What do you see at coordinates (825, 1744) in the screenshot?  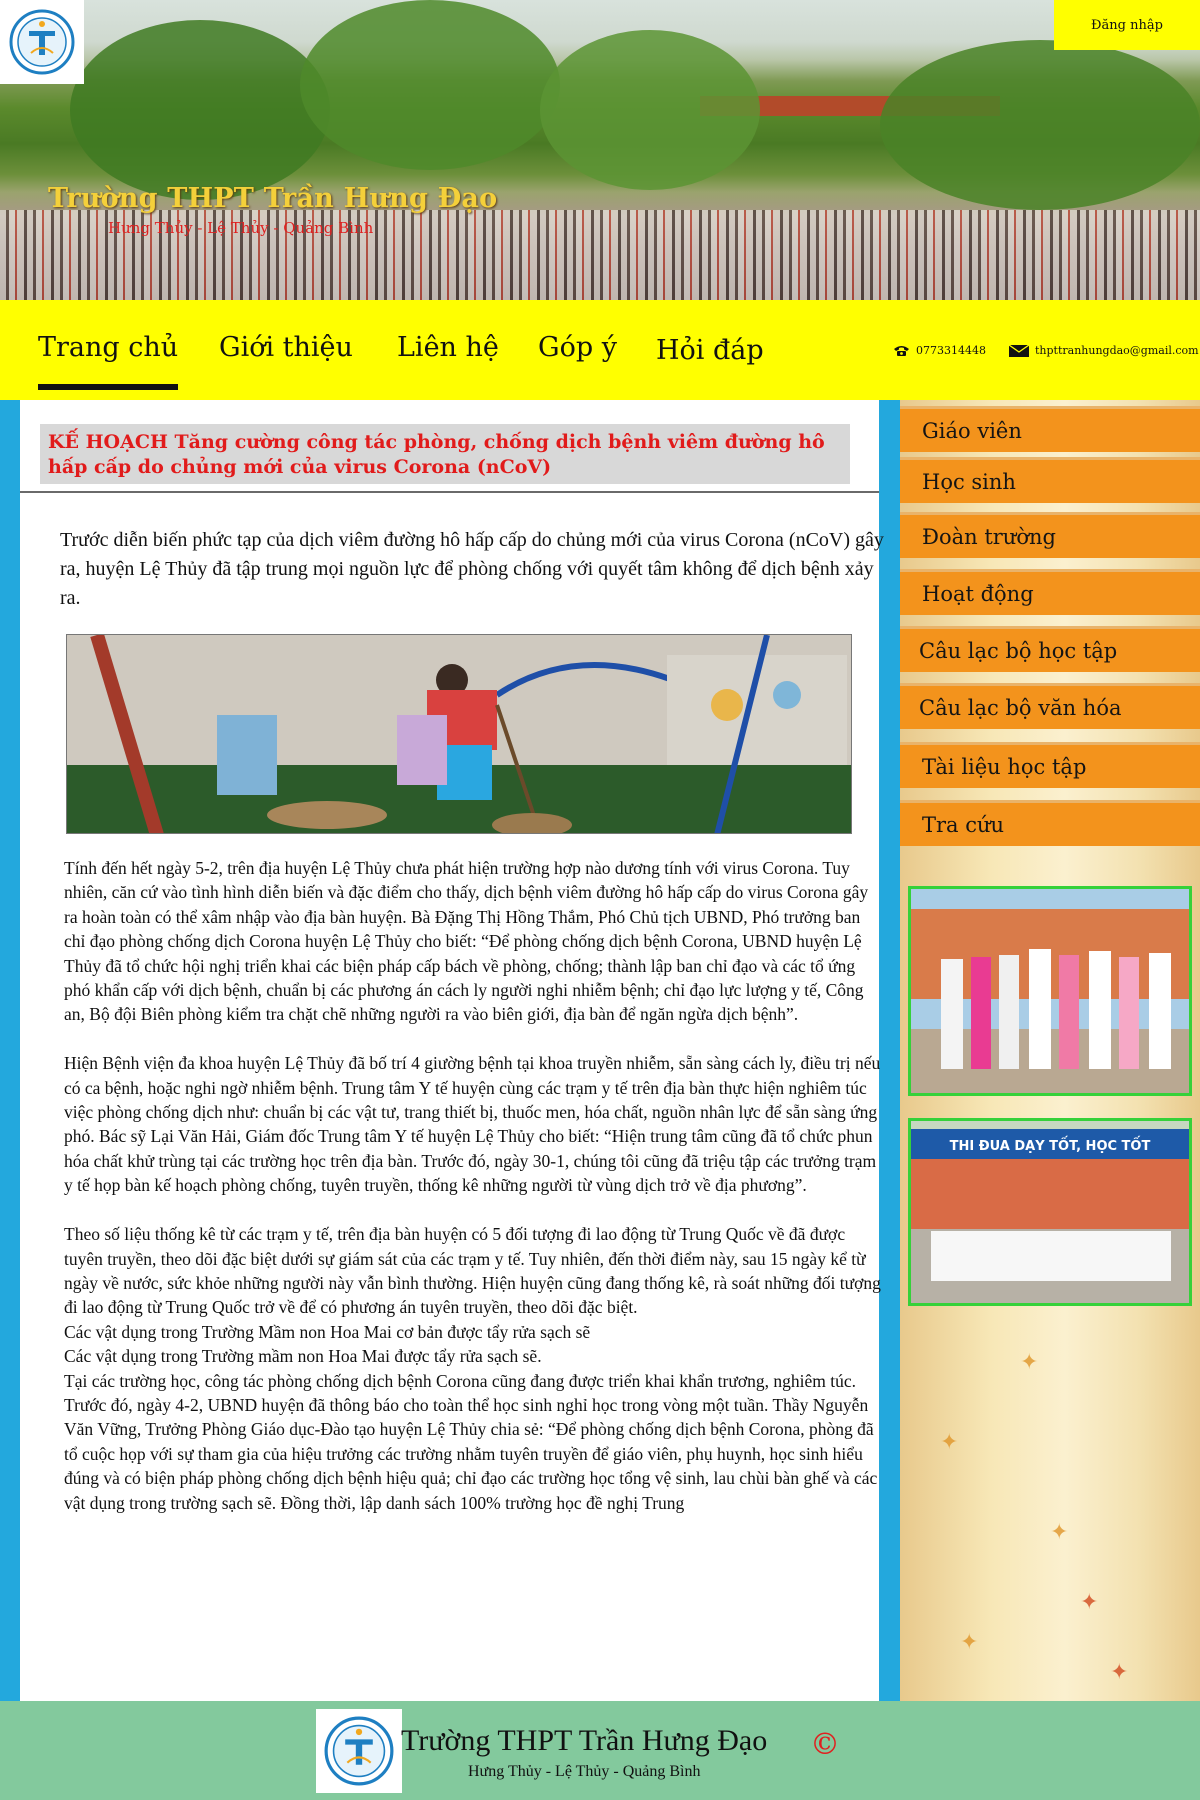 I see `copyright-icon: ©` at bounding box center [825, 1744].